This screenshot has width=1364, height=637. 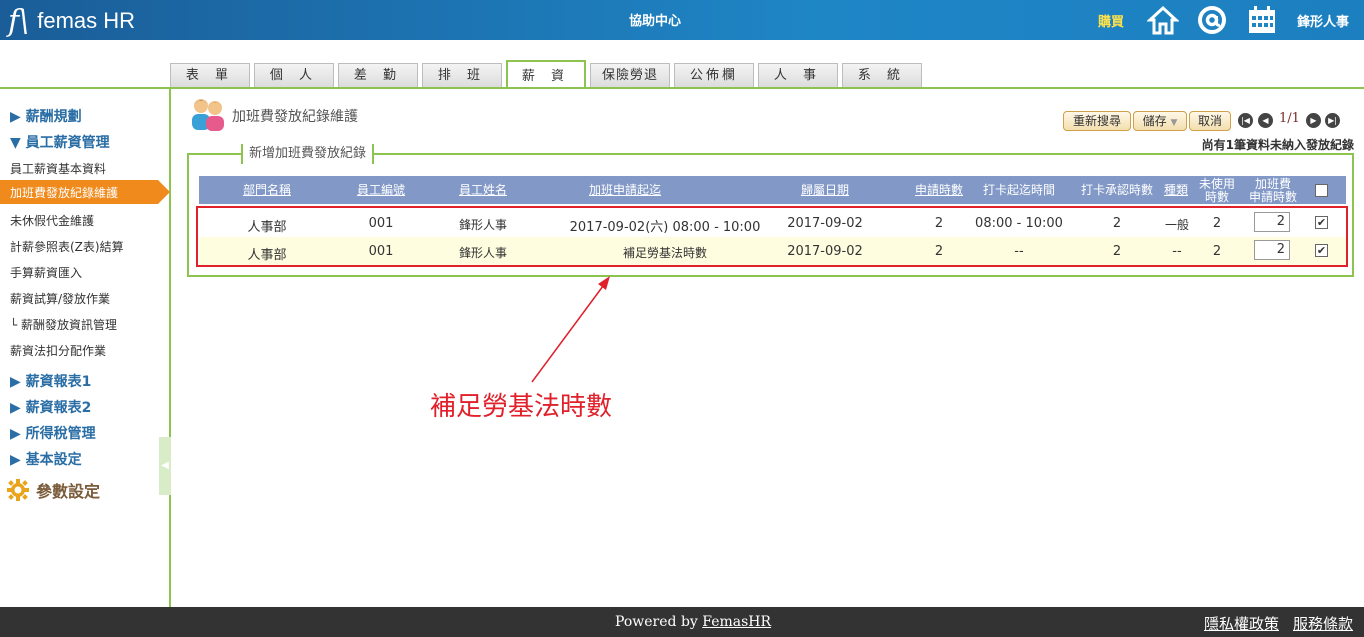 What do you see at coordinates (381, 190) in the screenshot?
I see `col-emp-no: 員工編號` at bounding box center [381, 190].